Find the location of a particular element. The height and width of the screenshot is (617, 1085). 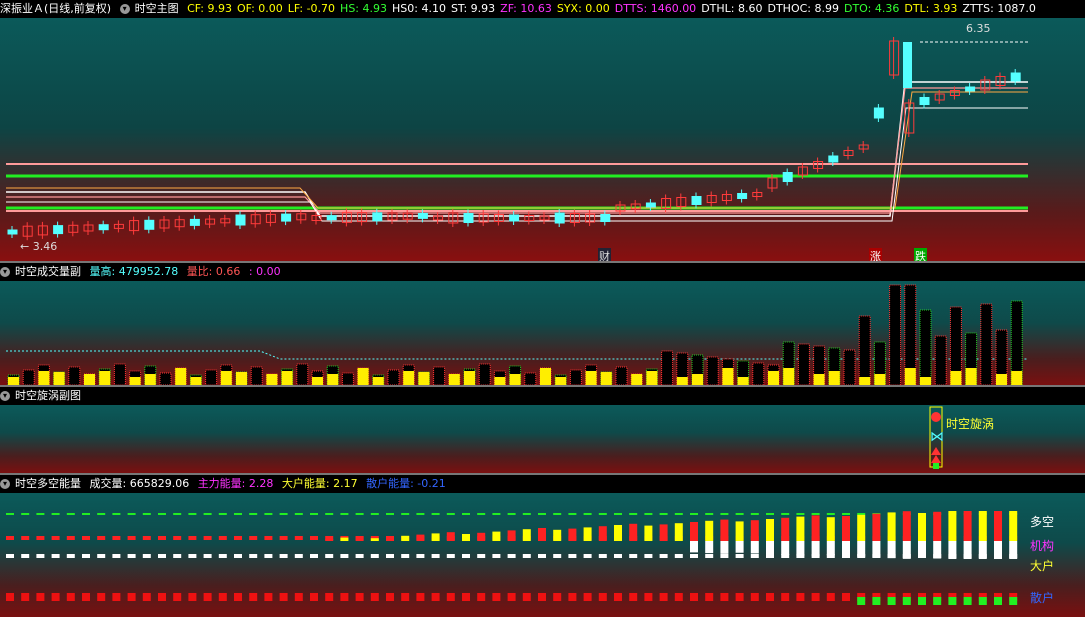

vortex-area: ⋈ 时空旋涡 is located at coordinates (542, 439).